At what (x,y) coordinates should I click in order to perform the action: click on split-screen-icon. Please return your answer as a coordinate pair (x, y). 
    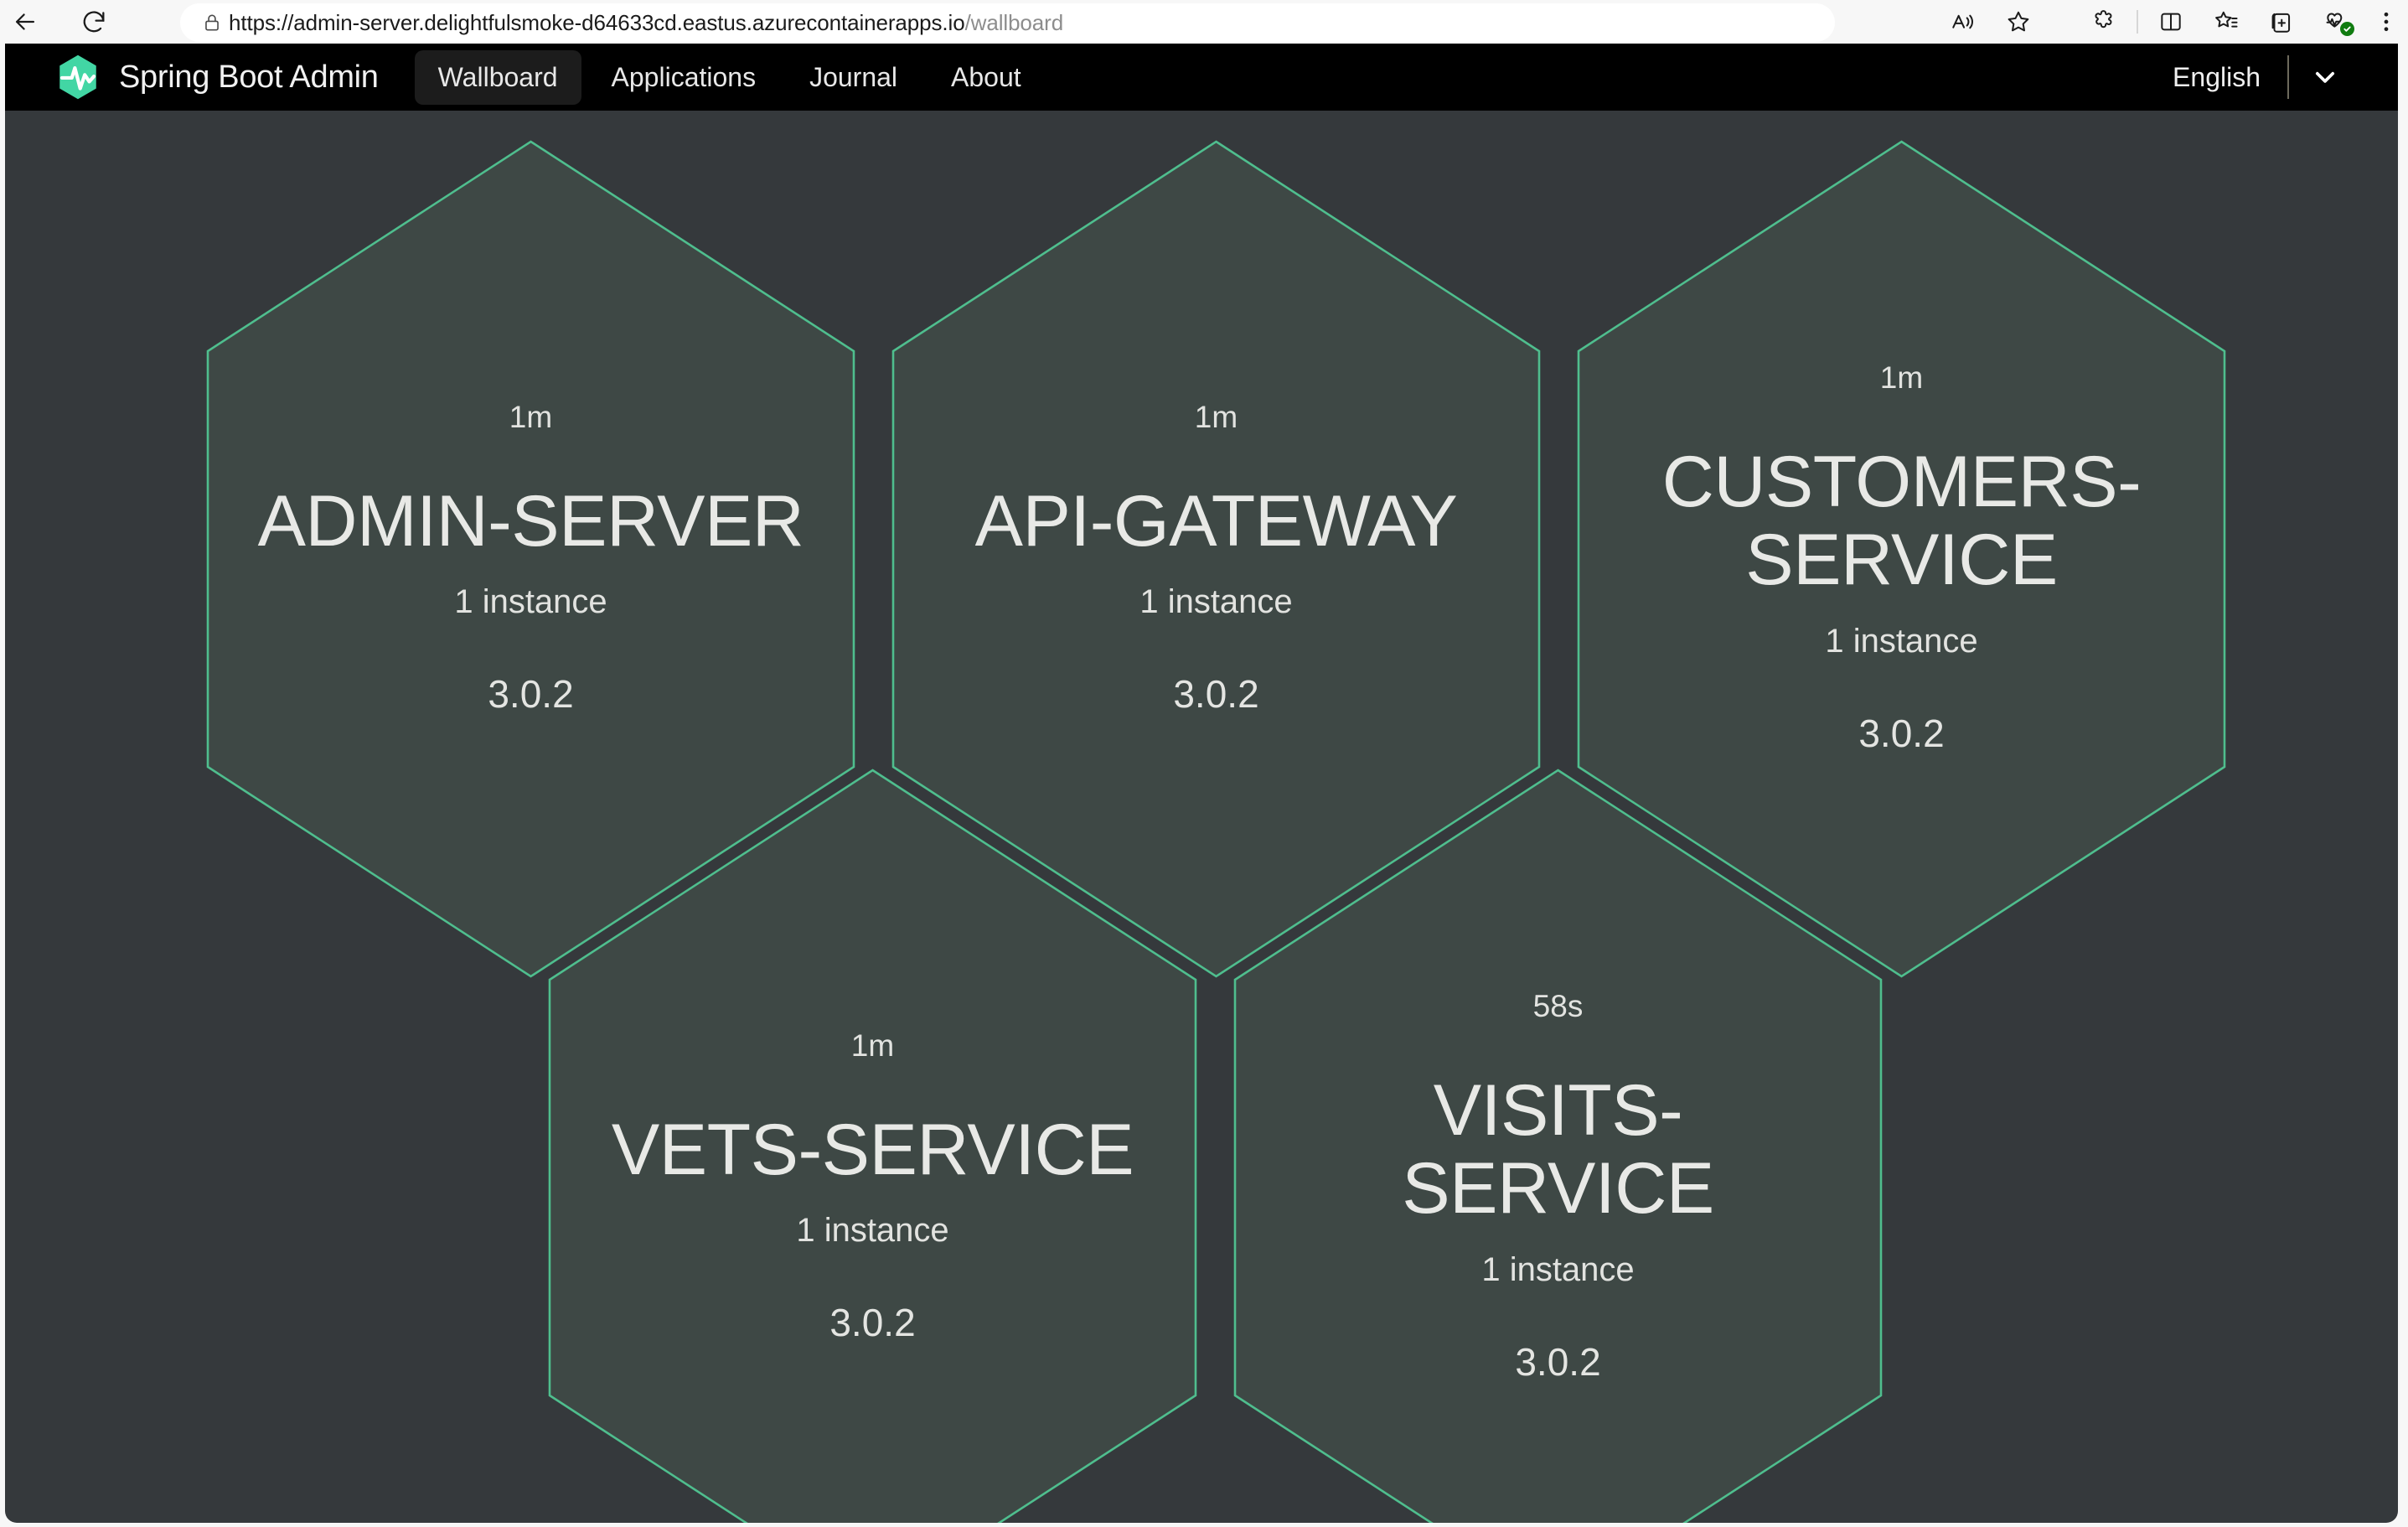
    Looking at the image, I should click on (2171, 22).